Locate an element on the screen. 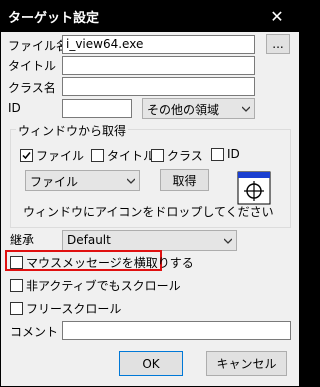 This screenshot has height=387, width=320. close-button: ✕ is located at coordinates (277, 16).